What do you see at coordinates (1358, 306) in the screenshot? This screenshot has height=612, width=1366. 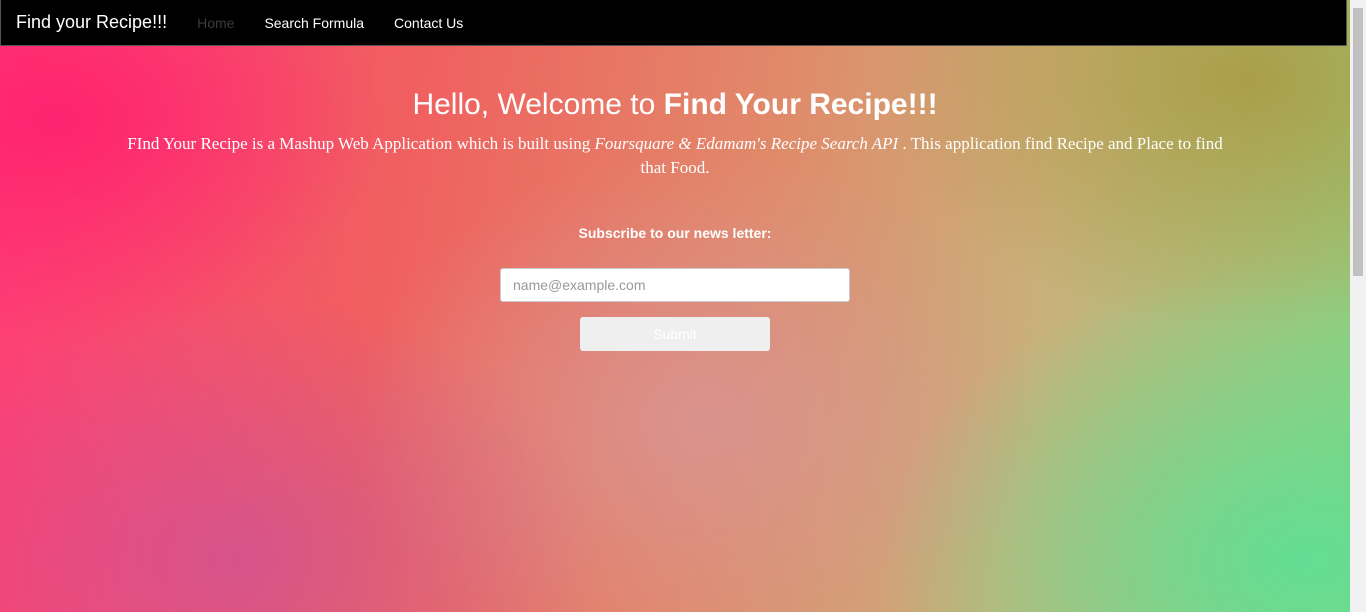 I see `vertical-scrollbar` at bounding box center [1358, 306].